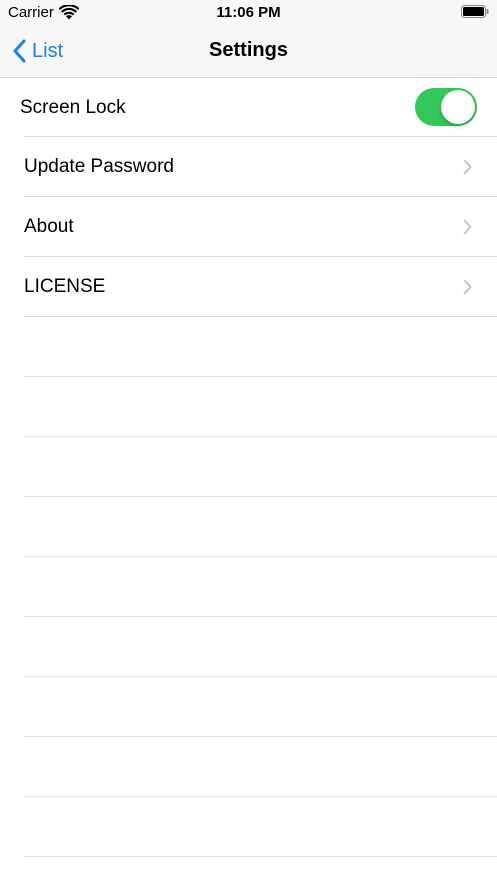 Image resolution: width=497 pixels, height=883 pixels. Describe the element at coordinates (458, 107) in the screenshot. I see `toggle-knob` at that location.